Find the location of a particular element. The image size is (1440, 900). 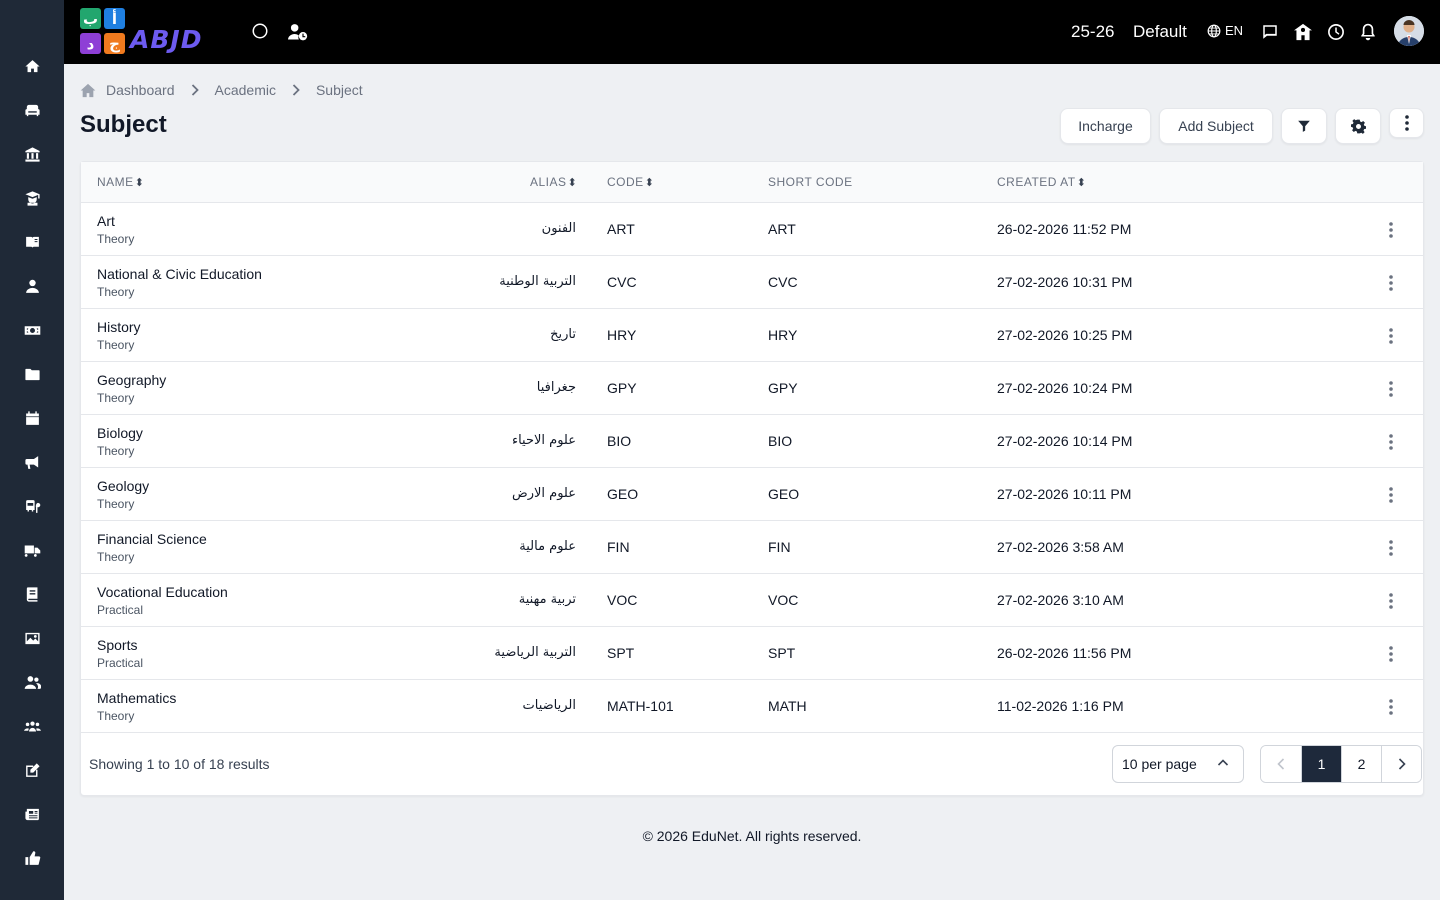

clock-icon is located at coordinates (1336, 32).